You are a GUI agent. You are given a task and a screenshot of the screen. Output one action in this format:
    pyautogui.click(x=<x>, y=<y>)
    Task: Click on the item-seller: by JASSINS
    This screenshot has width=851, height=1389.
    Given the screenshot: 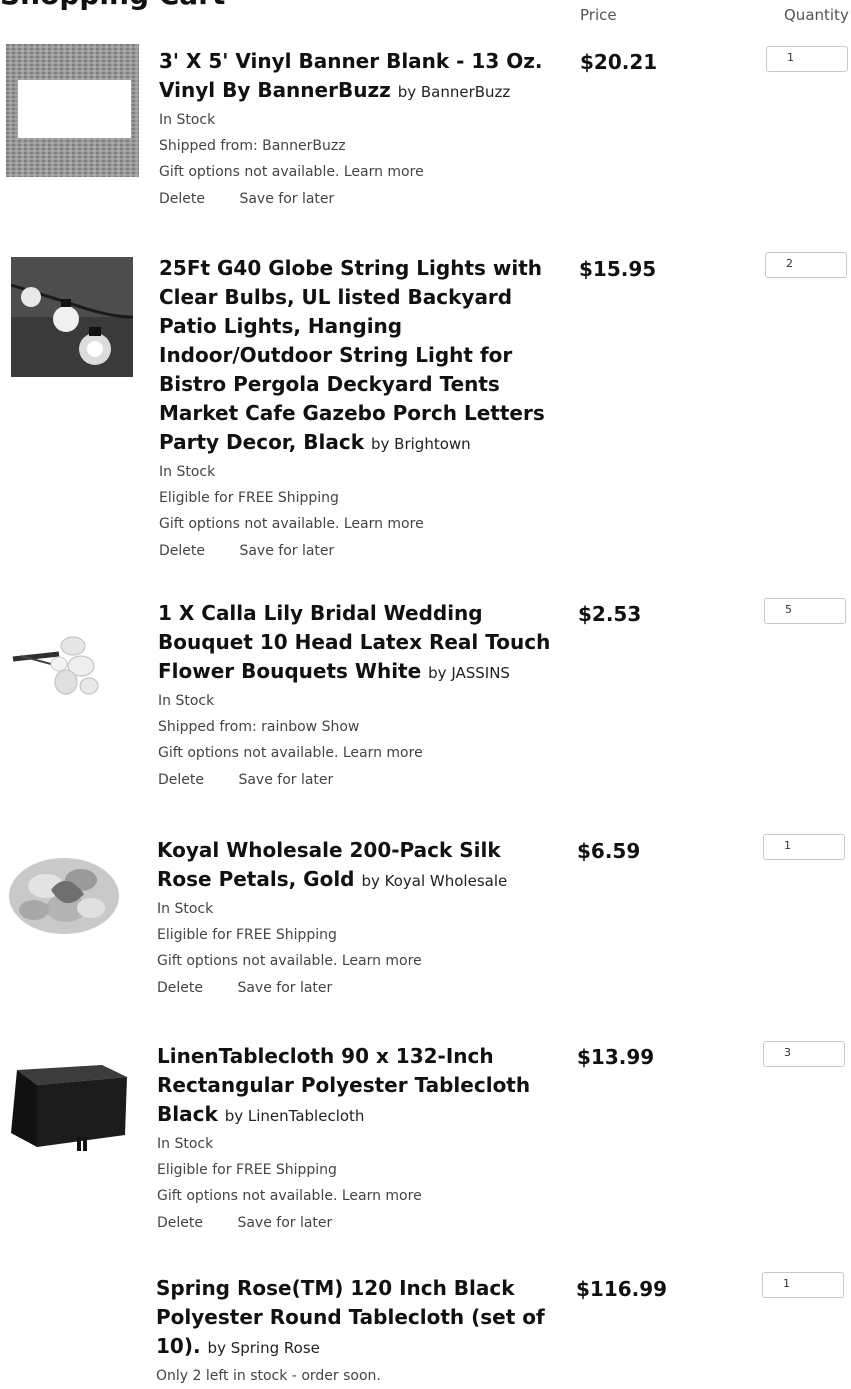 What is the action you would take?
    pyautogui.click(x=469, y=673)
    